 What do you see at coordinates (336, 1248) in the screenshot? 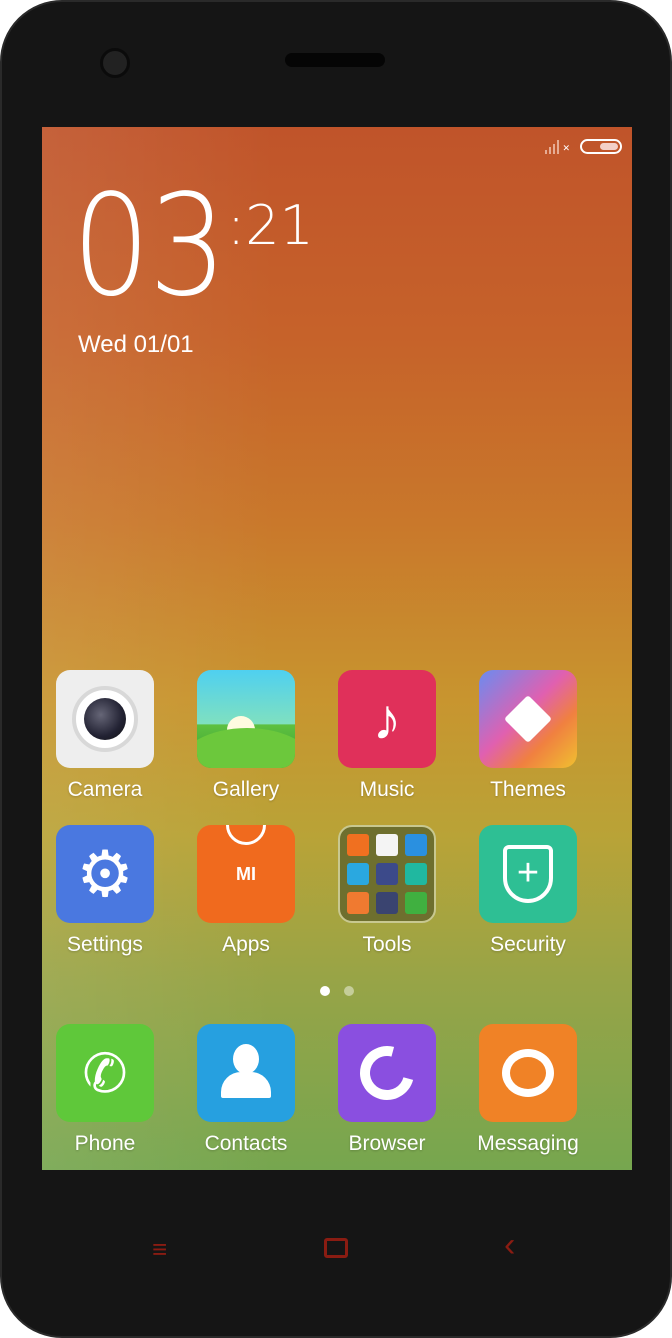
I see `home-button` at bounding box center [336, 1248].